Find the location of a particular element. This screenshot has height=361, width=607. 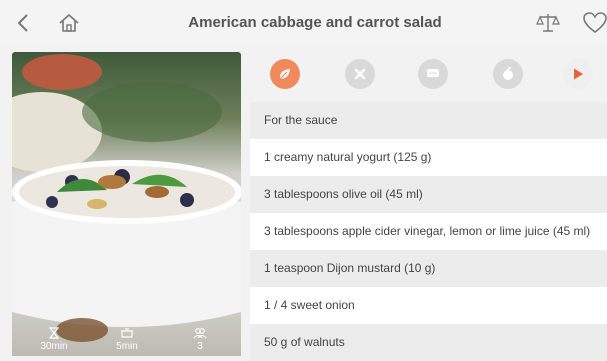

people-icon is located at coordinates (200, 333).